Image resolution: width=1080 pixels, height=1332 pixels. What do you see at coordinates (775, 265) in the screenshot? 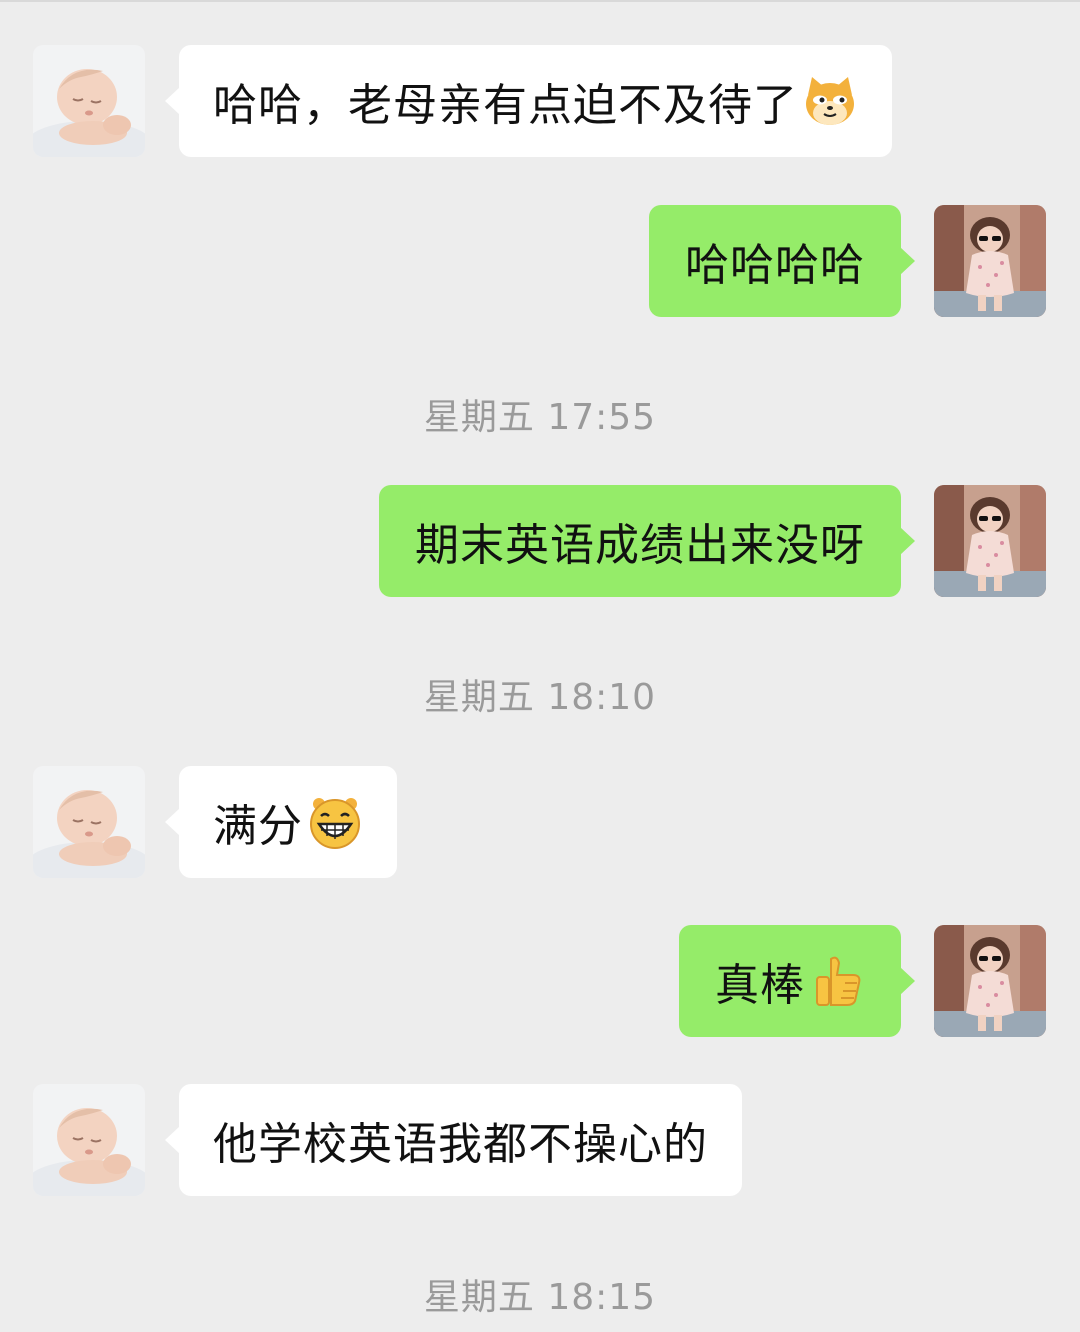
I see `message-text: 哈哈哈哈` at bounding box center [775, 265].